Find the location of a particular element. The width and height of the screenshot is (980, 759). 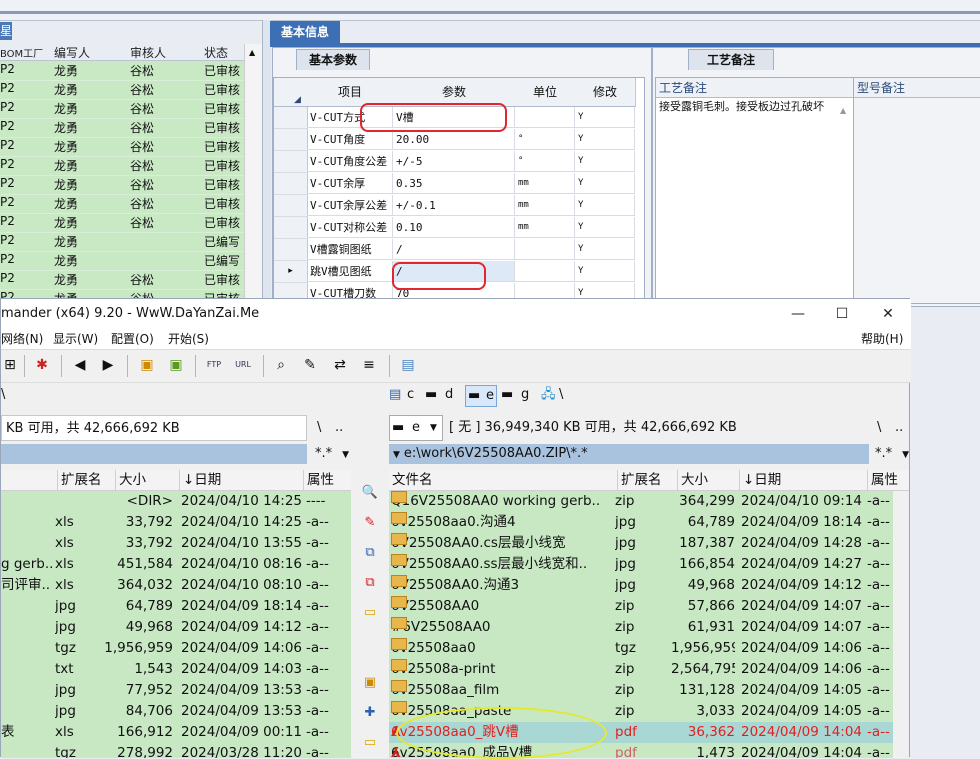

back-icon: ◀ is located at coordinates (80, 365).